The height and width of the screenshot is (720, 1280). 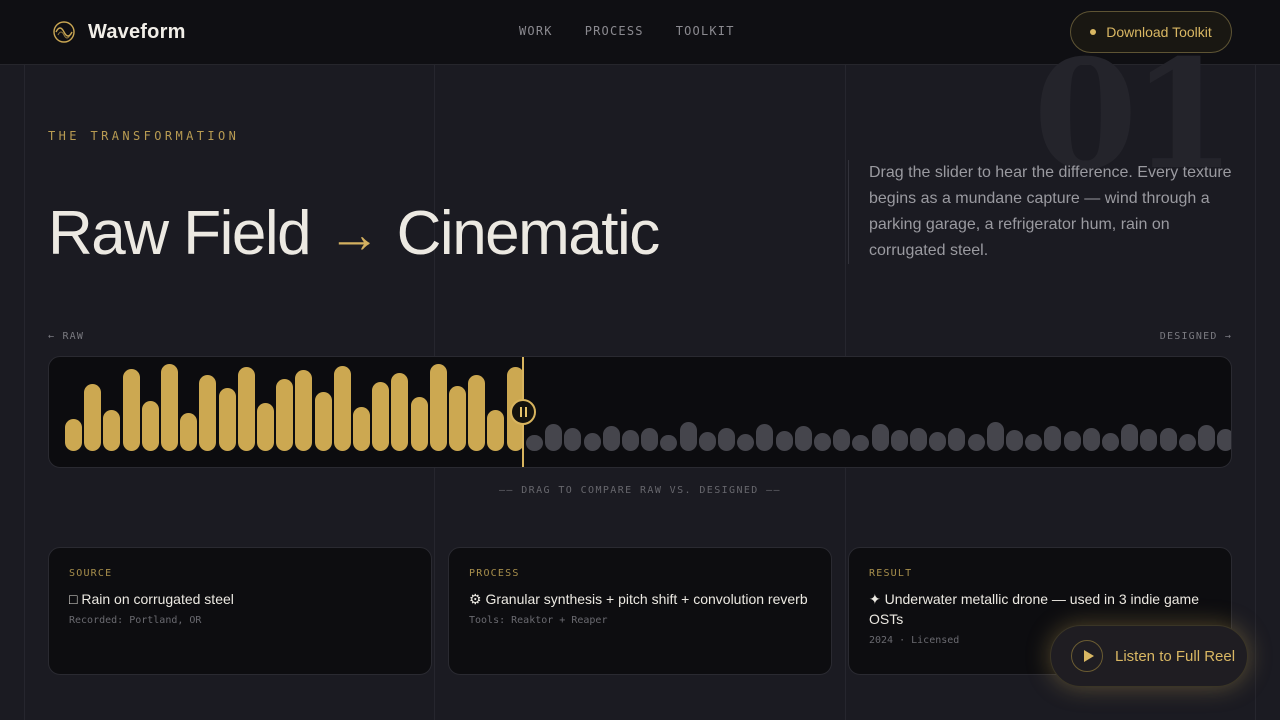 What do you see at coordinates (640, 412) in the screenshot?
I see `waveform-comparison` at bounding box center [640, 412].